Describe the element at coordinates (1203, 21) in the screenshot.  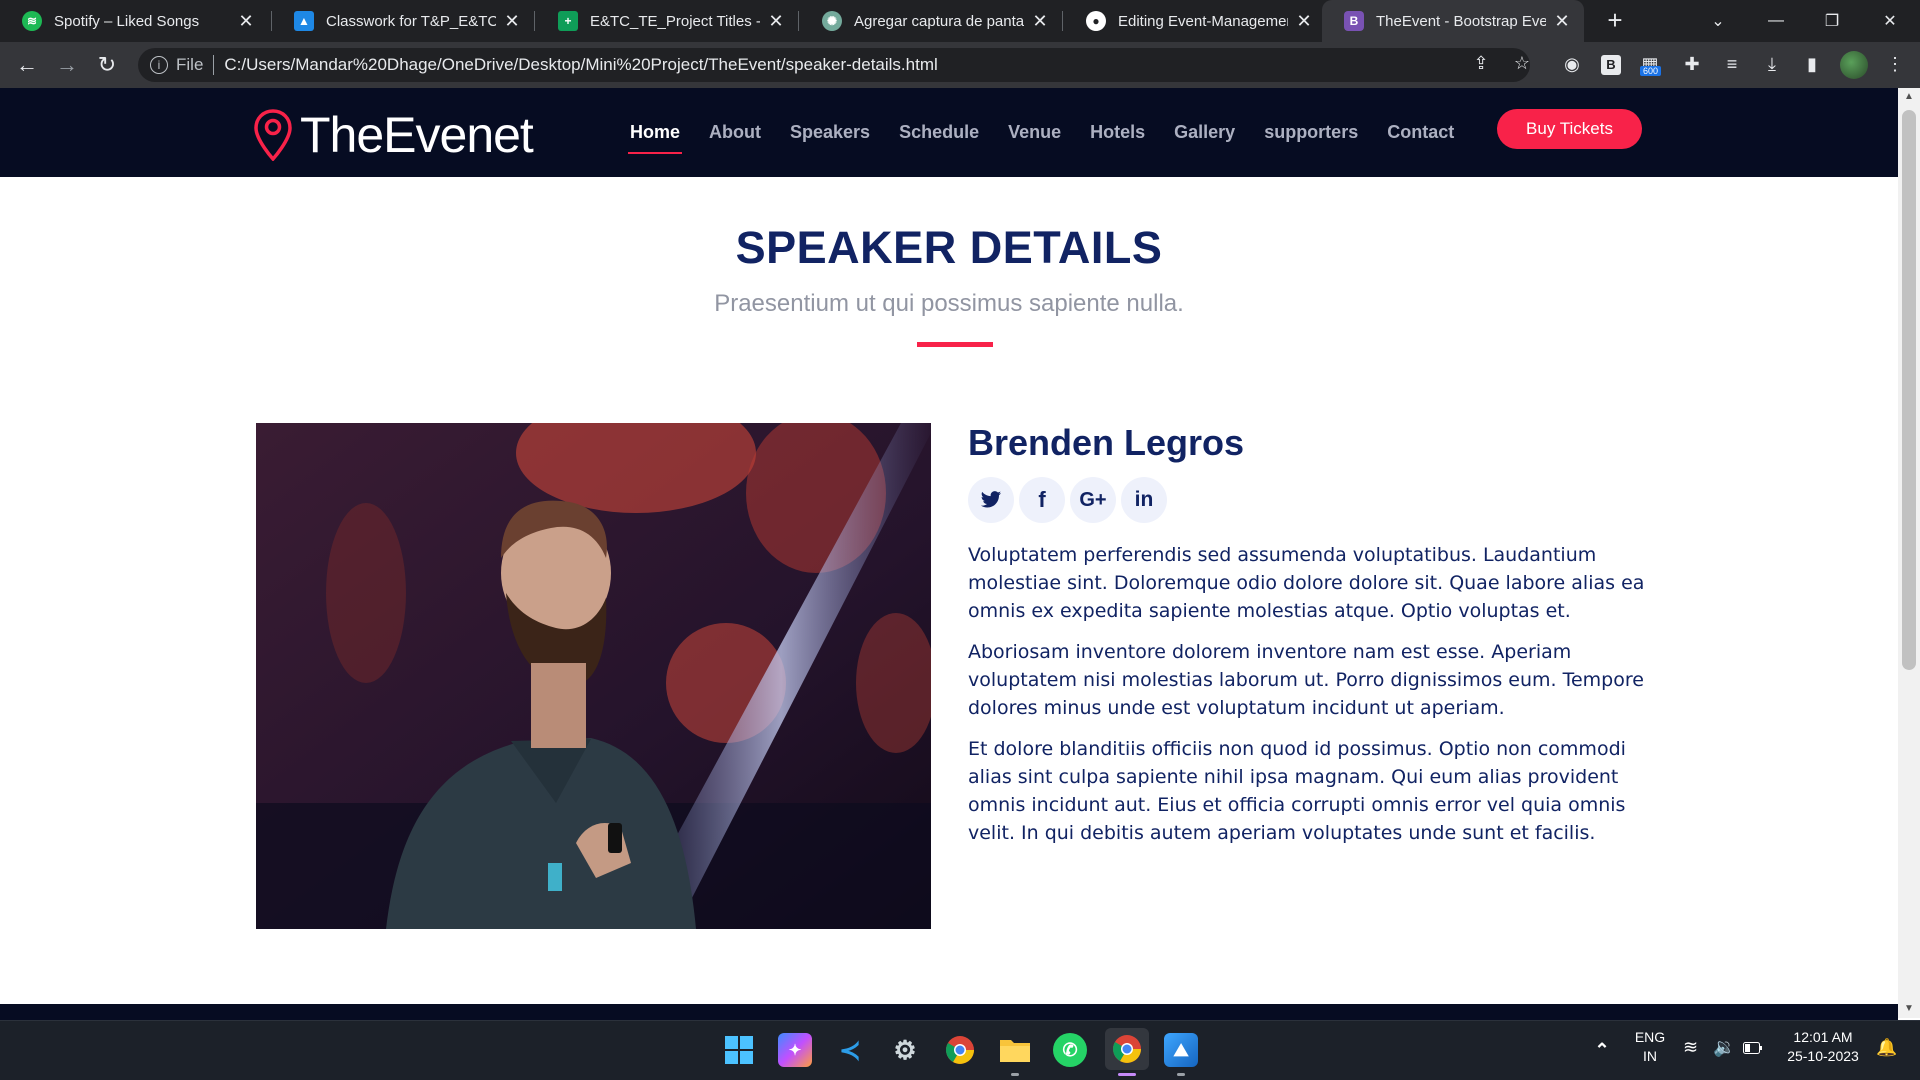
I see `tab-title: Editing Event-Managemen` at that location.